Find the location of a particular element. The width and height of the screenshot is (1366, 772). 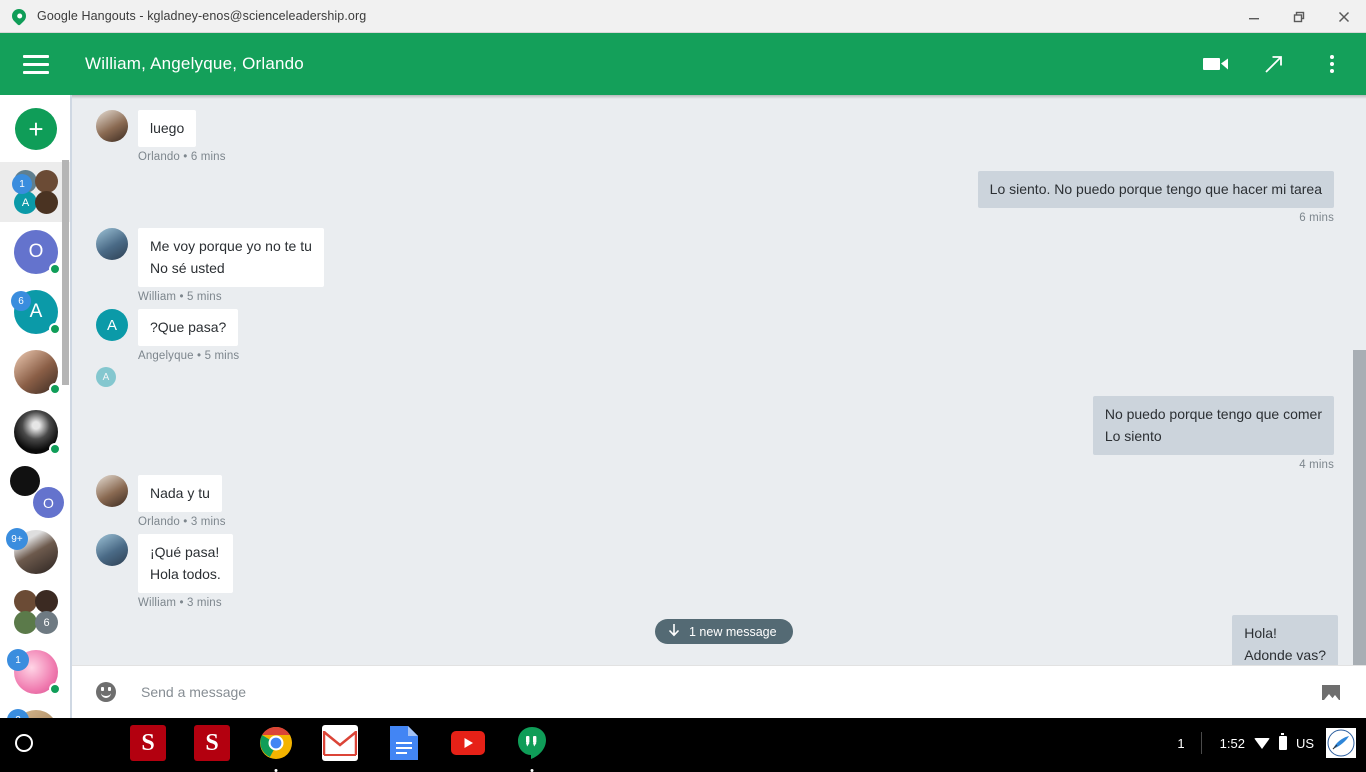

group-avatar: 6 is located at coordinates (36, 612).